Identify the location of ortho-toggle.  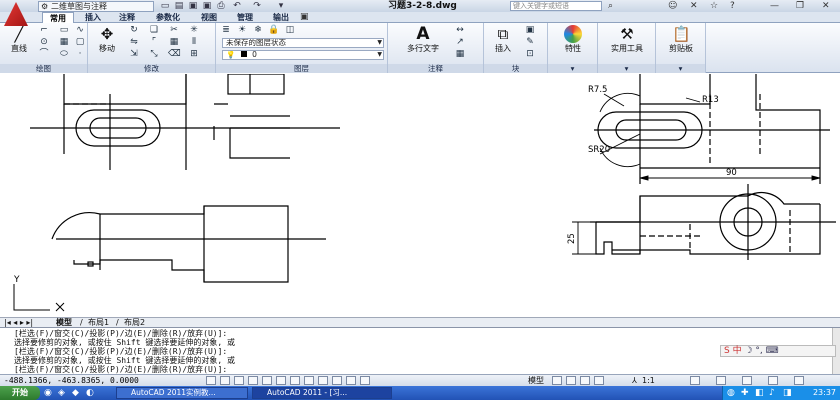
(253, 380).